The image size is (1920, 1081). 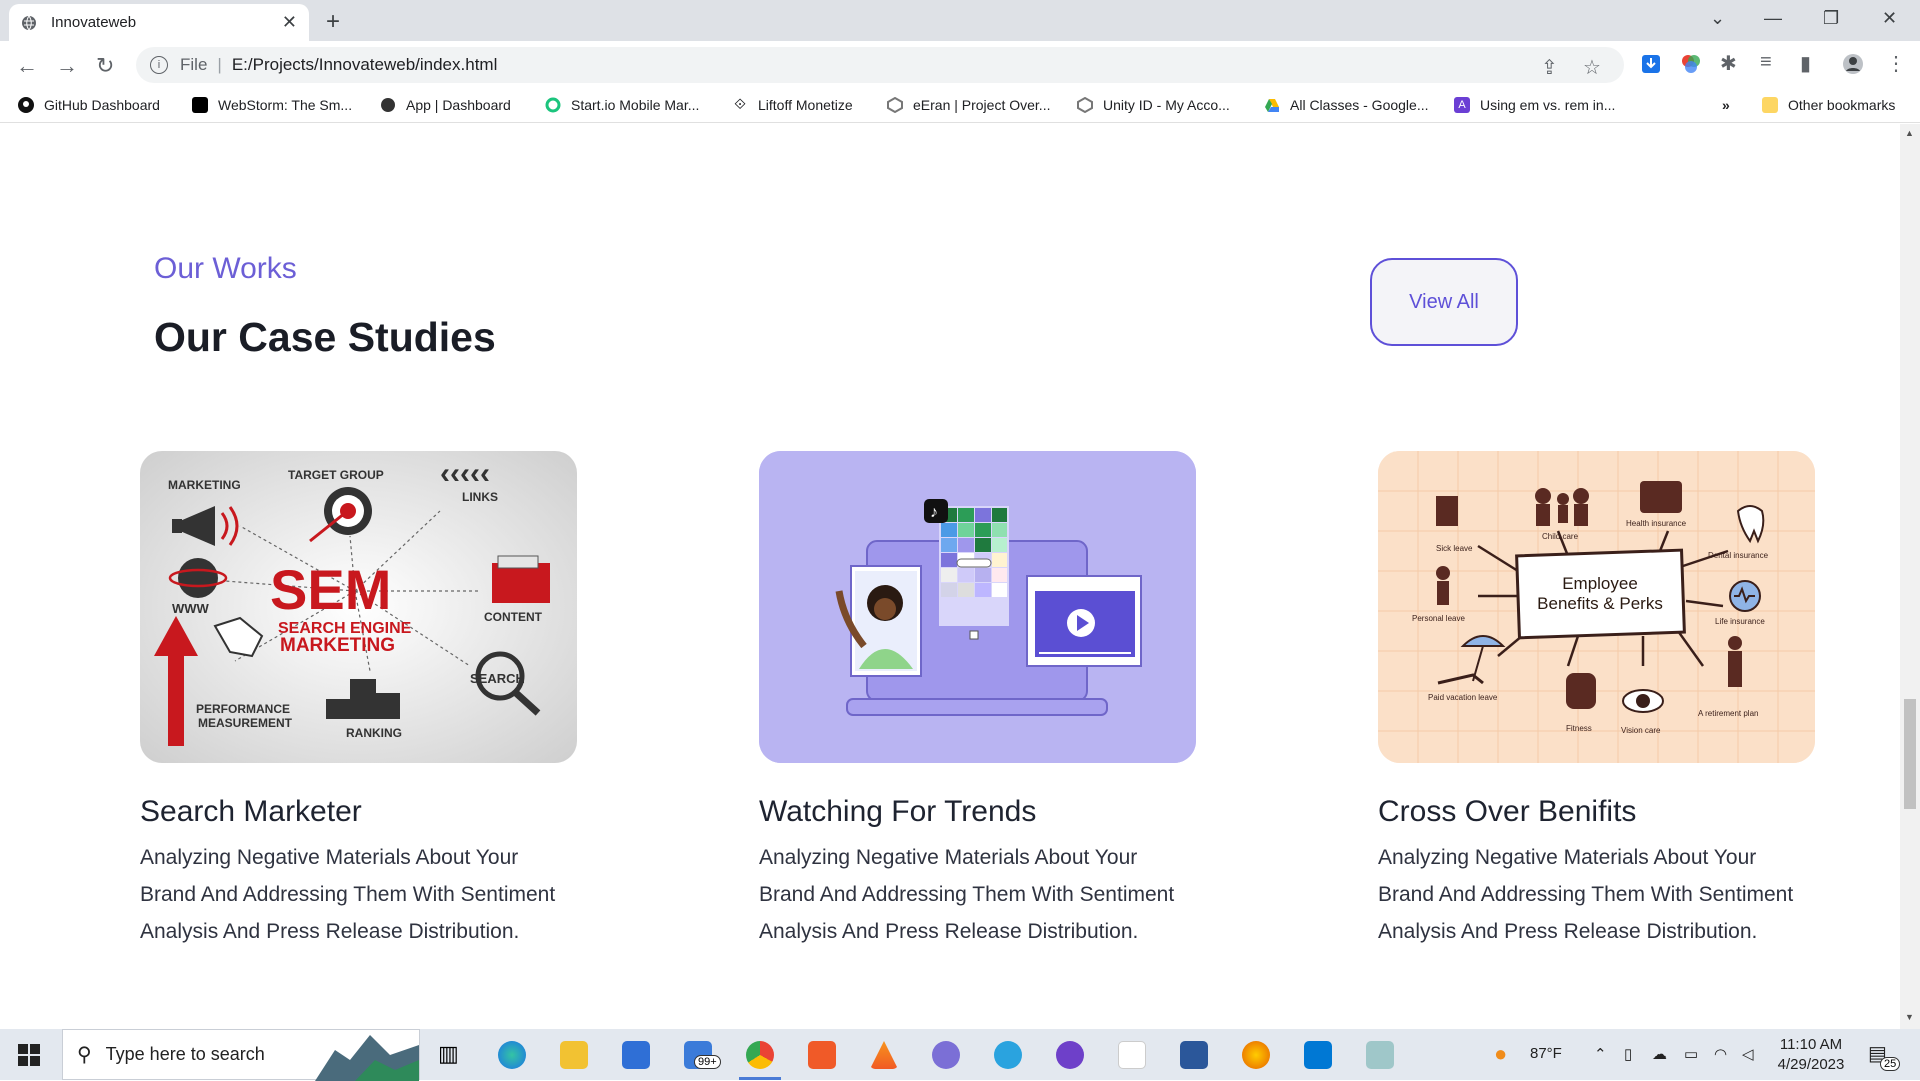 I want to click on folder-icon, so click(x=521, y=579).